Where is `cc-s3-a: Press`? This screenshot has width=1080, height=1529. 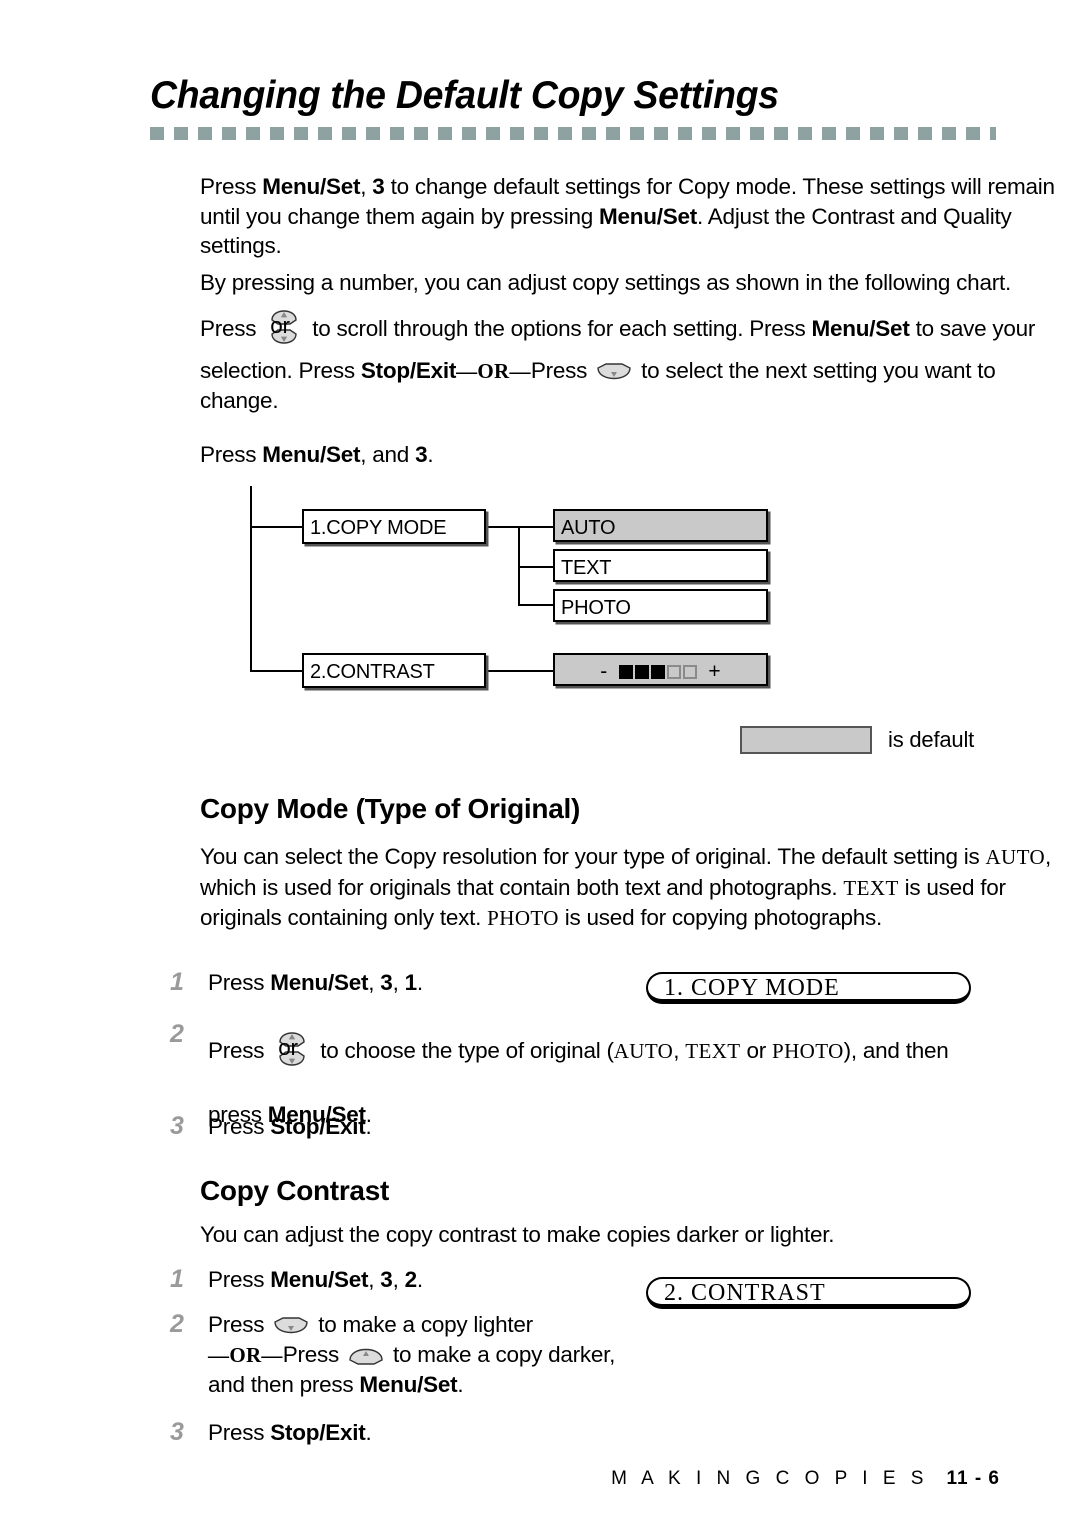 cc-s3-a: Press is located at coordinates (239, 1432).